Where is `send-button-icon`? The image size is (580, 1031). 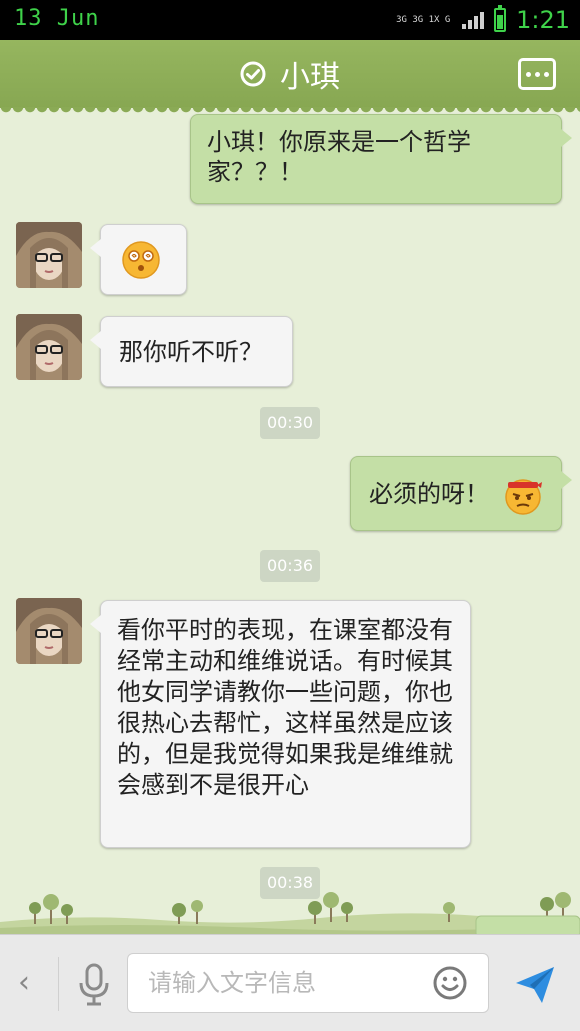
send-button-icon is located at coordinates (535, 984).